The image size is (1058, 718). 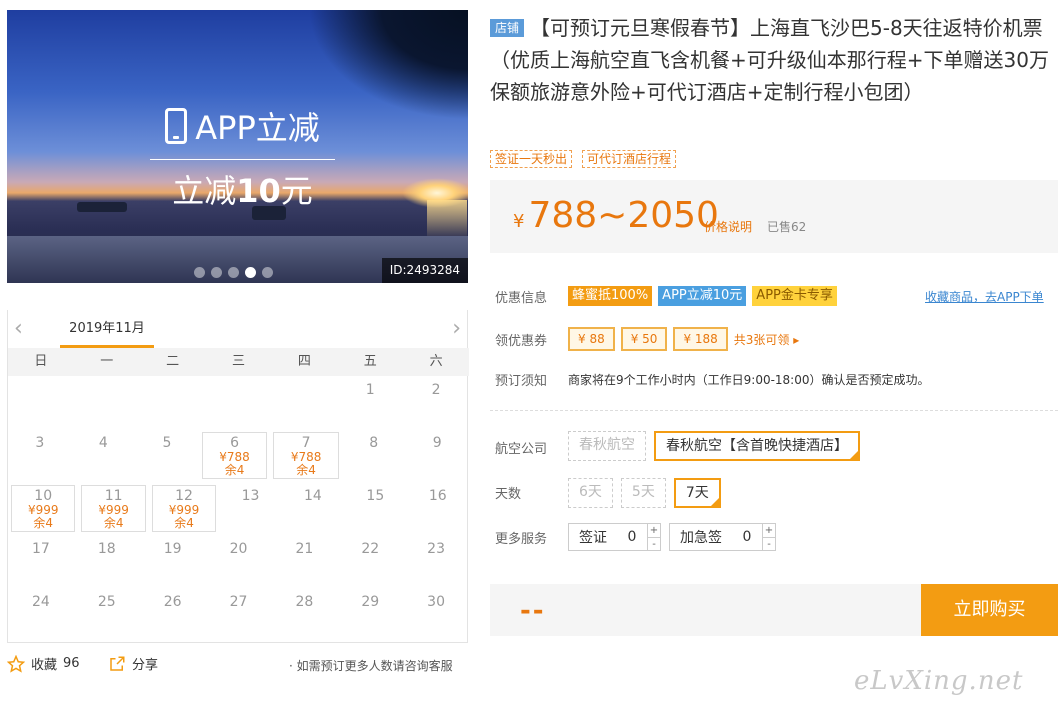 I want to click on promo-divider, so click(x=242, y=159).